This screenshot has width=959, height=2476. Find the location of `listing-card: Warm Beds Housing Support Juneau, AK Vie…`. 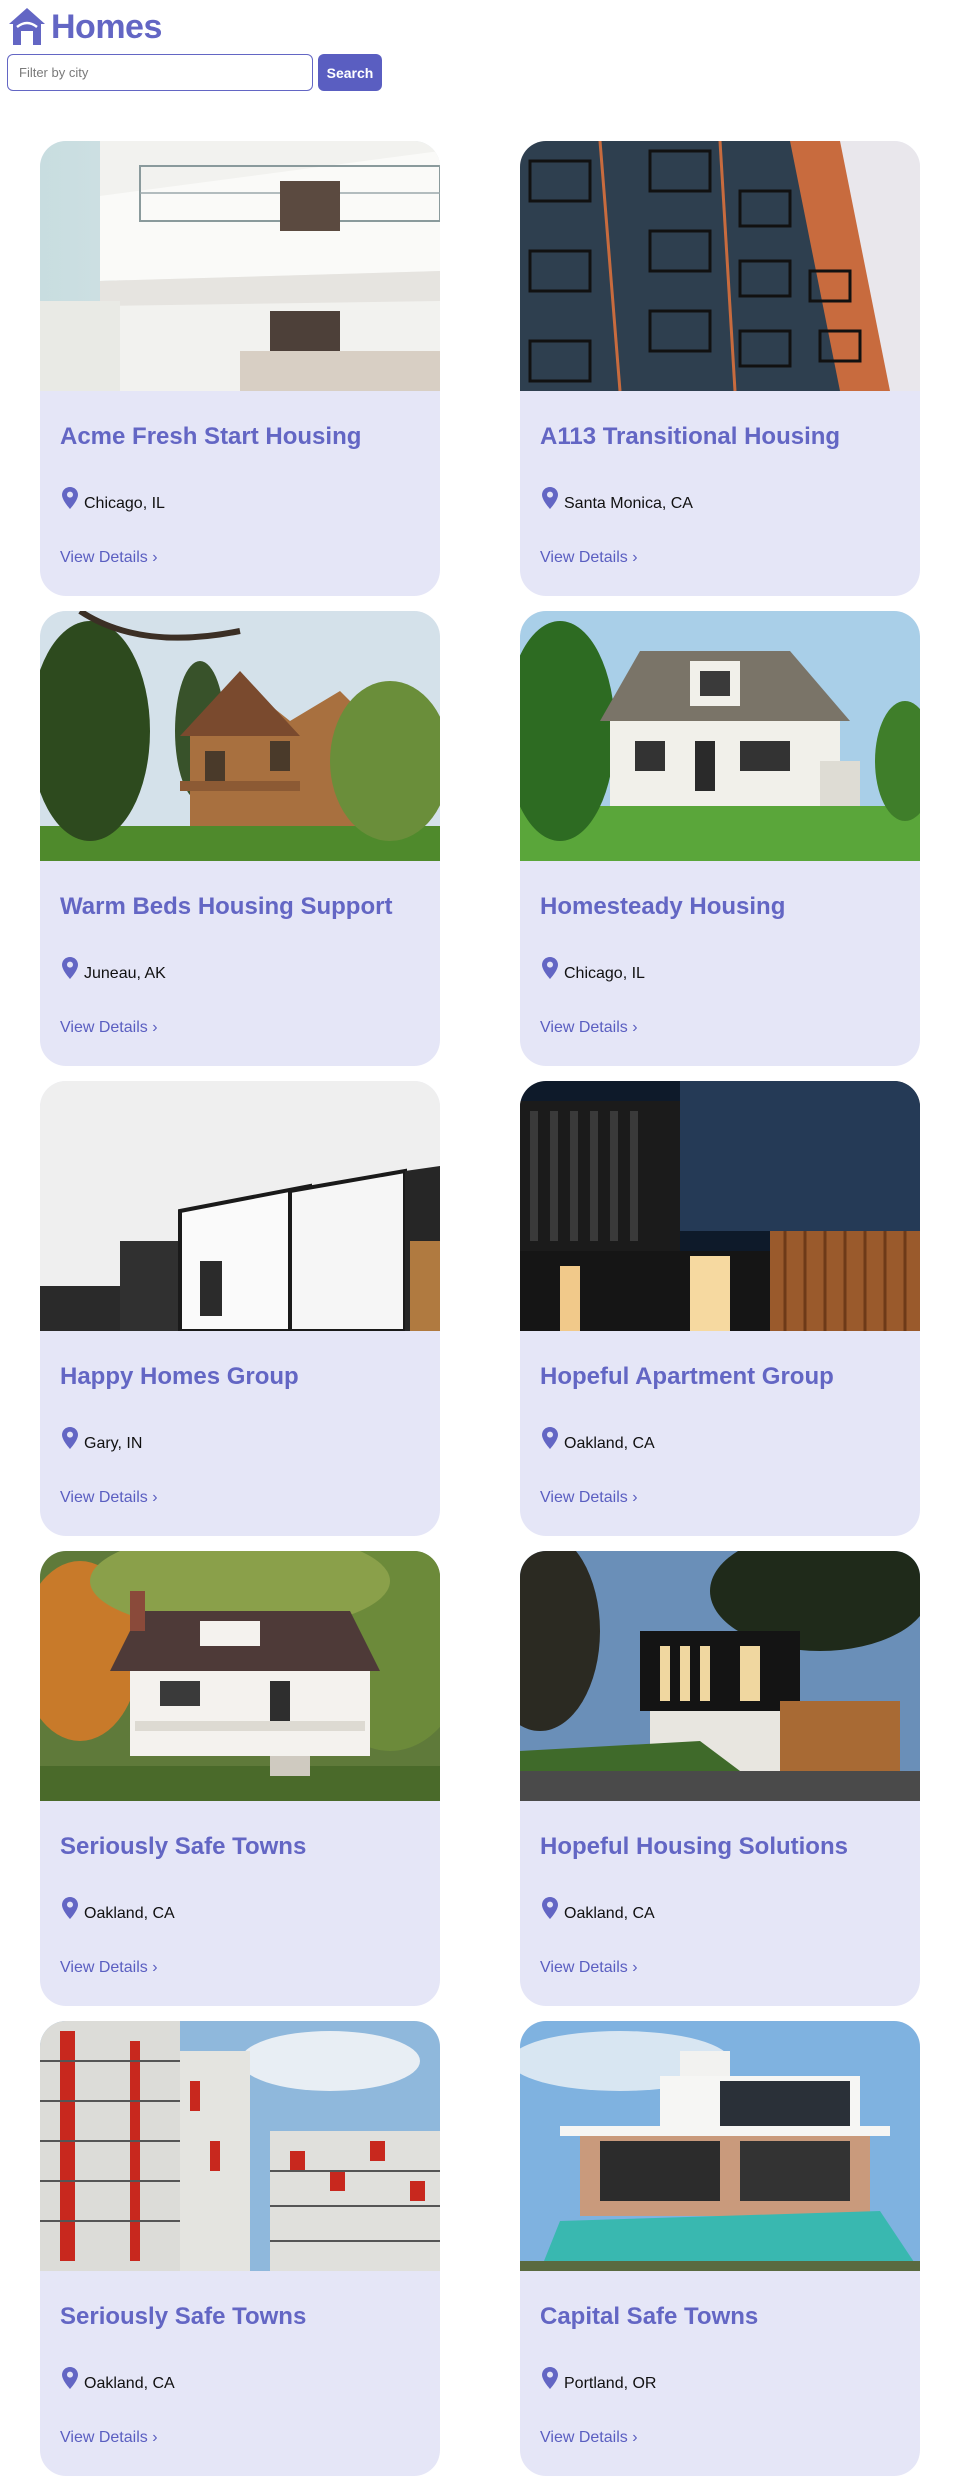

listing-card: Warm Beds Housing Support Juneau, AK Vie… is located at coordinates (240, 838).